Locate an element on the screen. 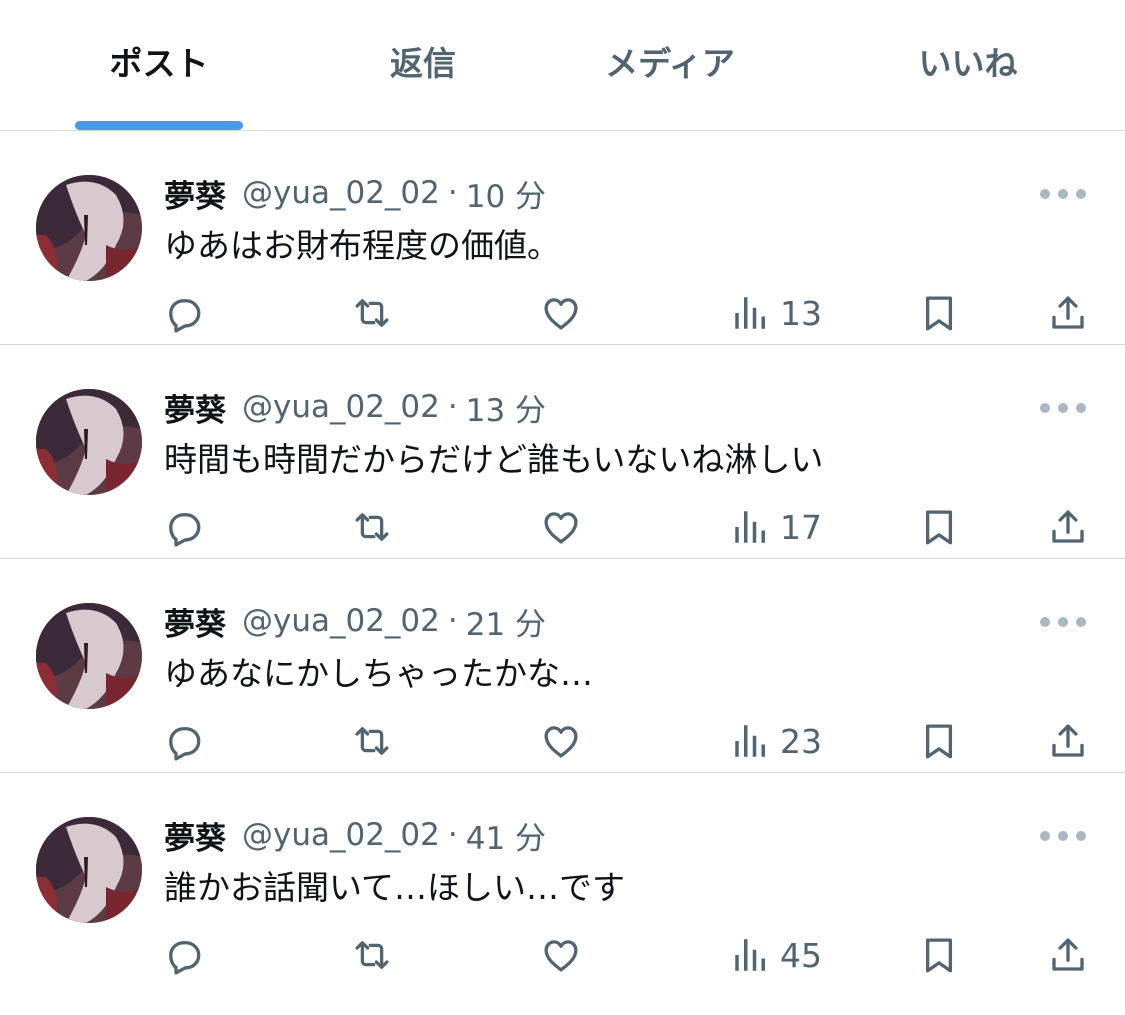 The width and height of the screenshot is (1125, 1015). tab-likes-label: いいね is located at coordinates (968, 63).